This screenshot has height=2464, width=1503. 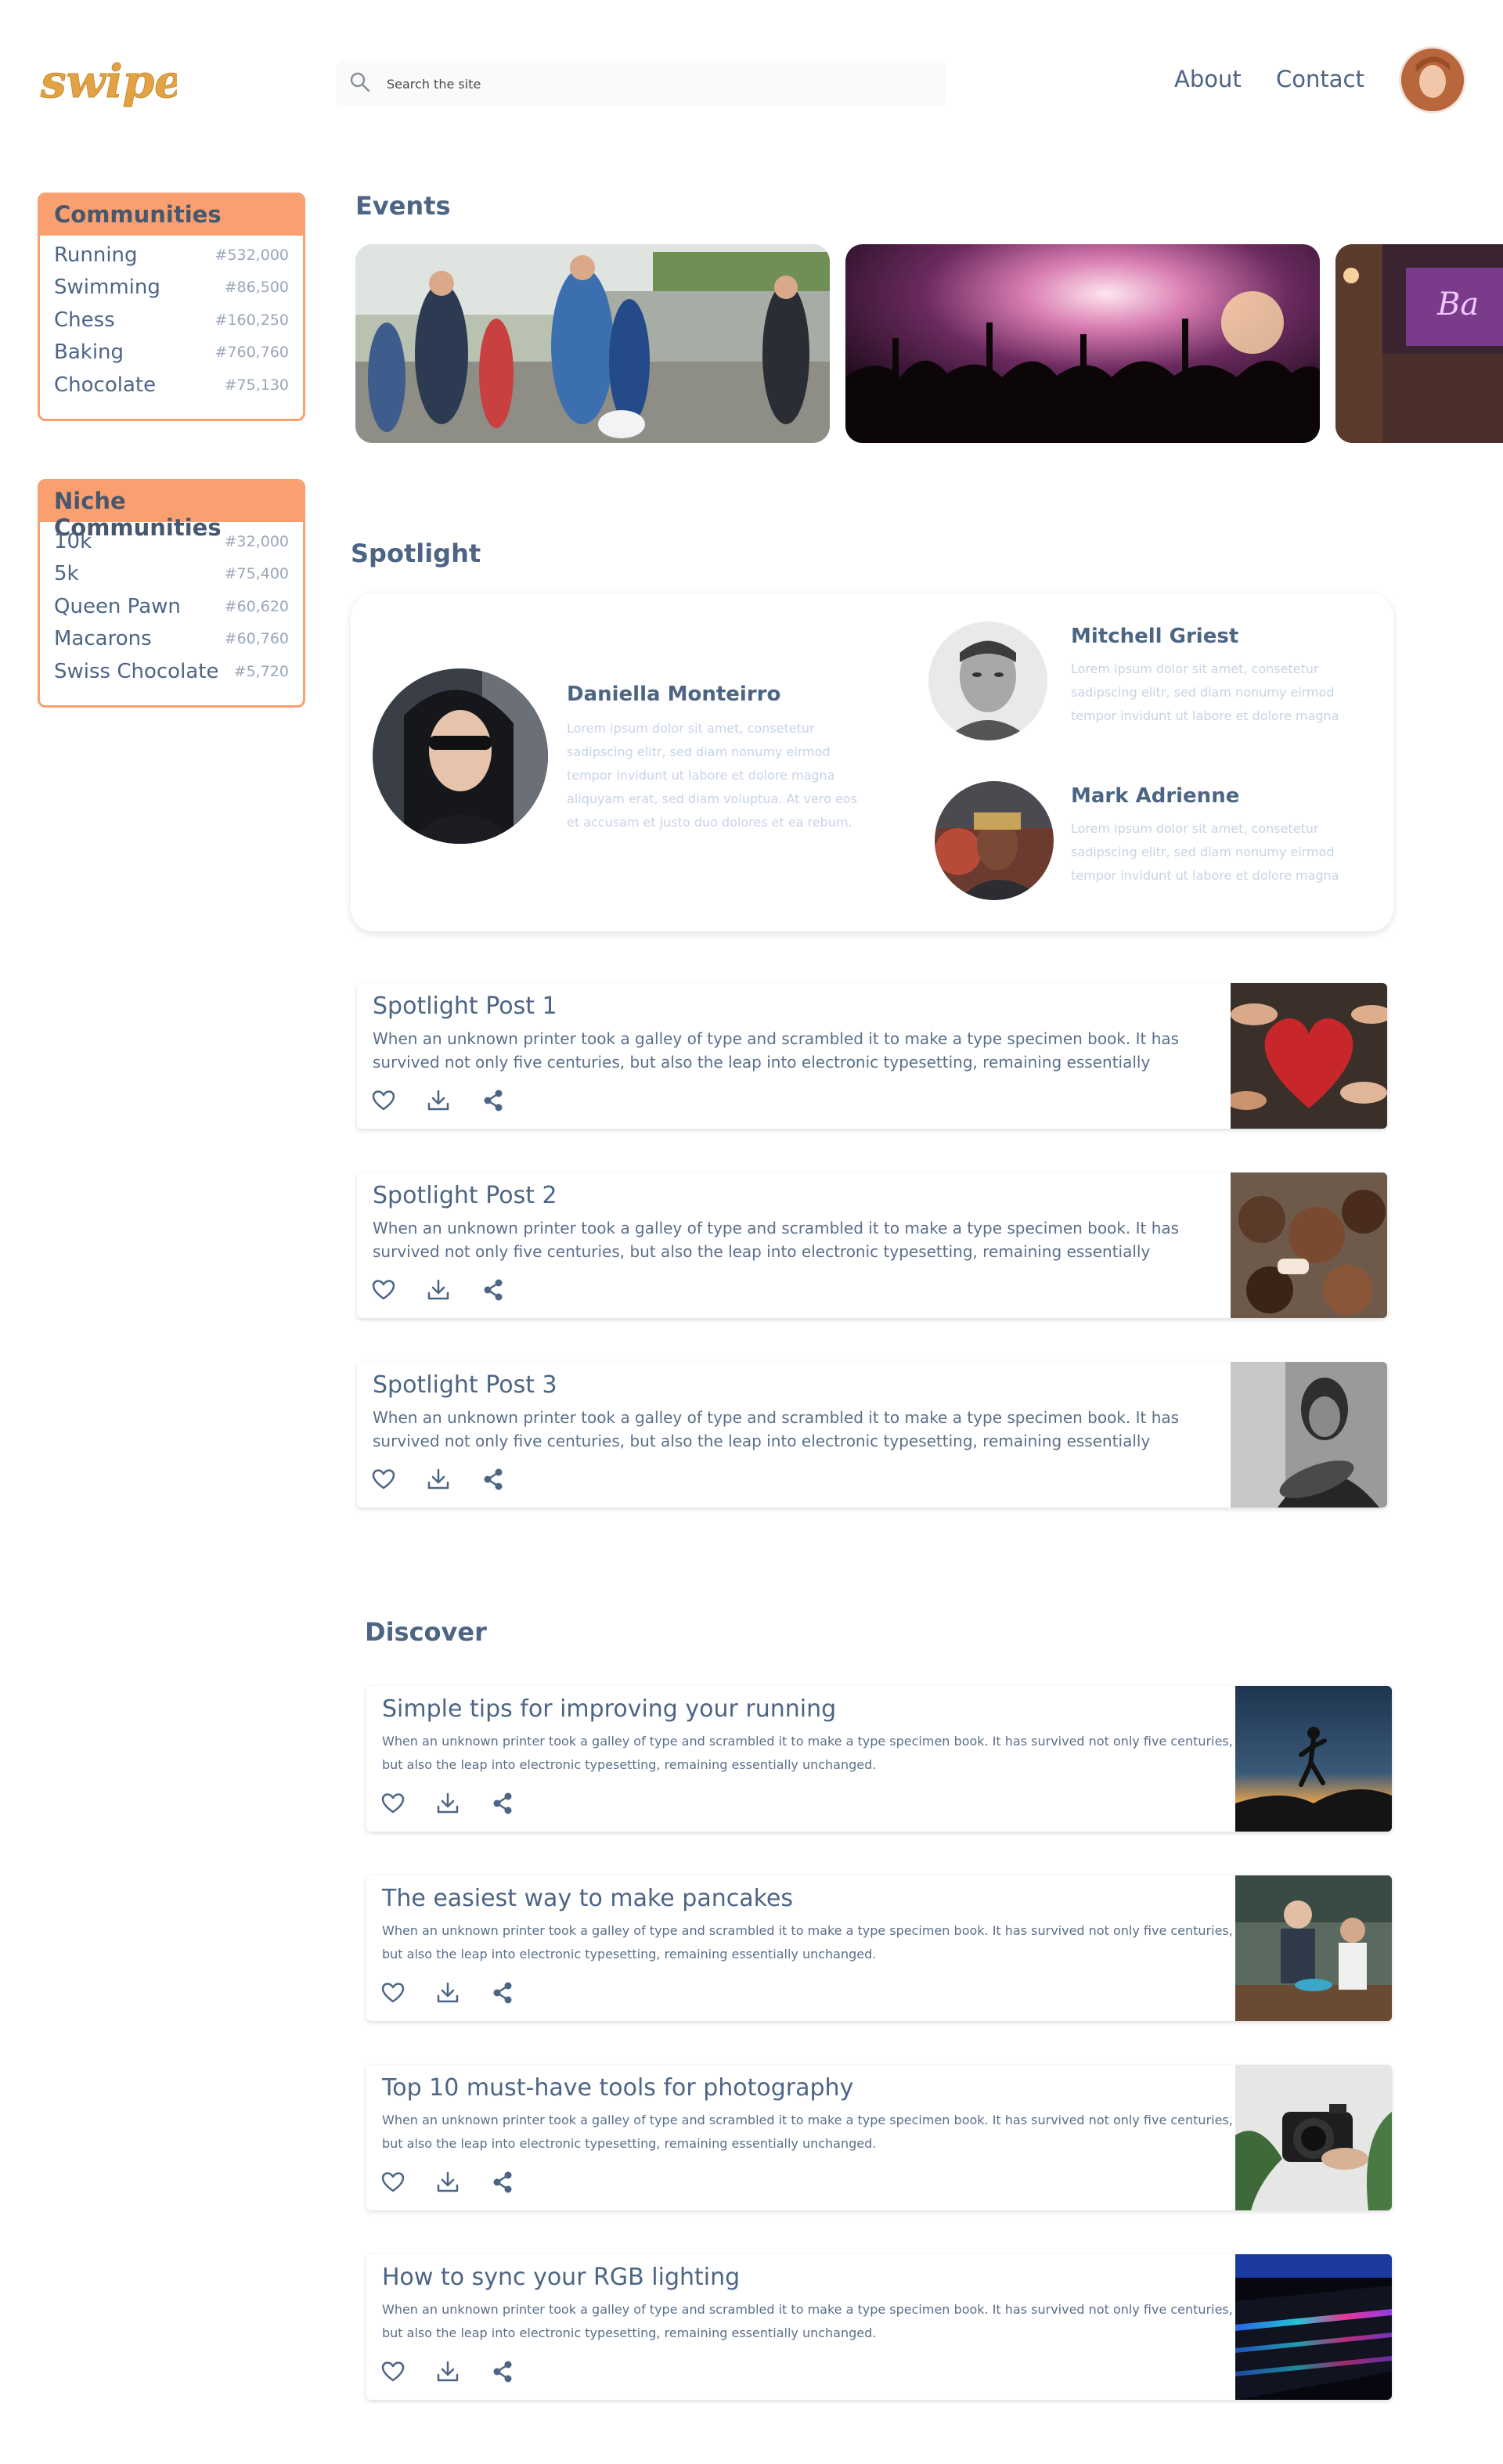 What do you see at coordinates (171, 320) in the screenshot?
I see `community-item: Chess #160,250` at bounding box center [171, 320].